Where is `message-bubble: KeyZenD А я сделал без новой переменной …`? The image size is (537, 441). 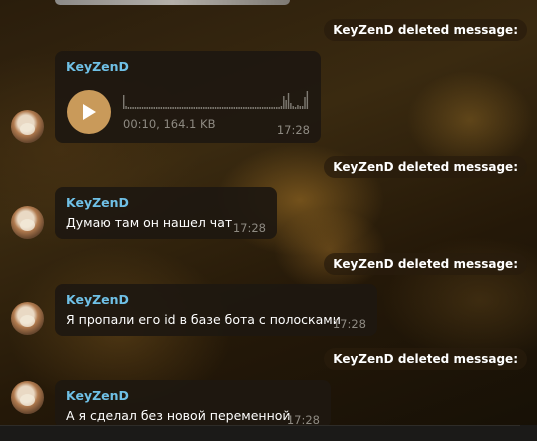
message-bubble: KeyZenD А я сделал без новой переменной … is located at coordinates (193, 404).